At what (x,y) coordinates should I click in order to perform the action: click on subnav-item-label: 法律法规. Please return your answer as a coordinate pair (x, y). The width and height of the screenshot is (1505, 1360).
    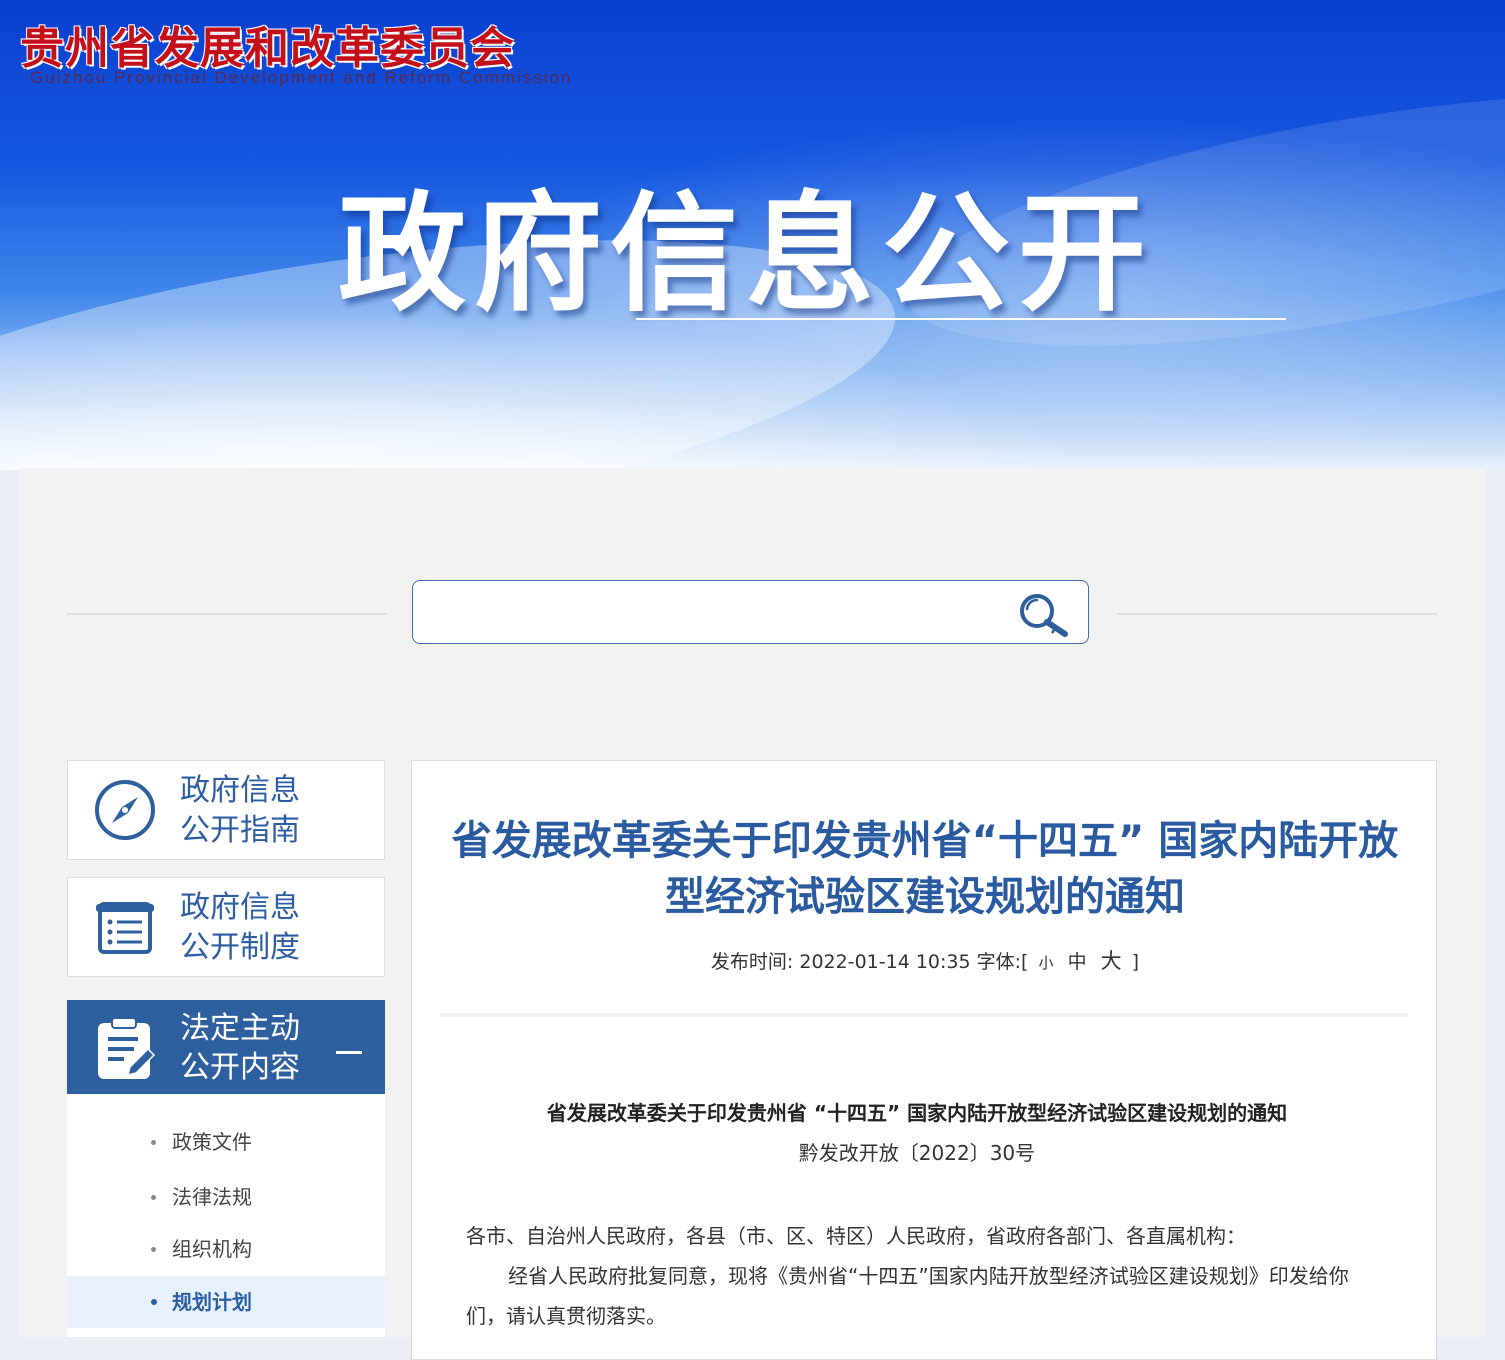
    Looking at the image, I should click on (212, 1197).